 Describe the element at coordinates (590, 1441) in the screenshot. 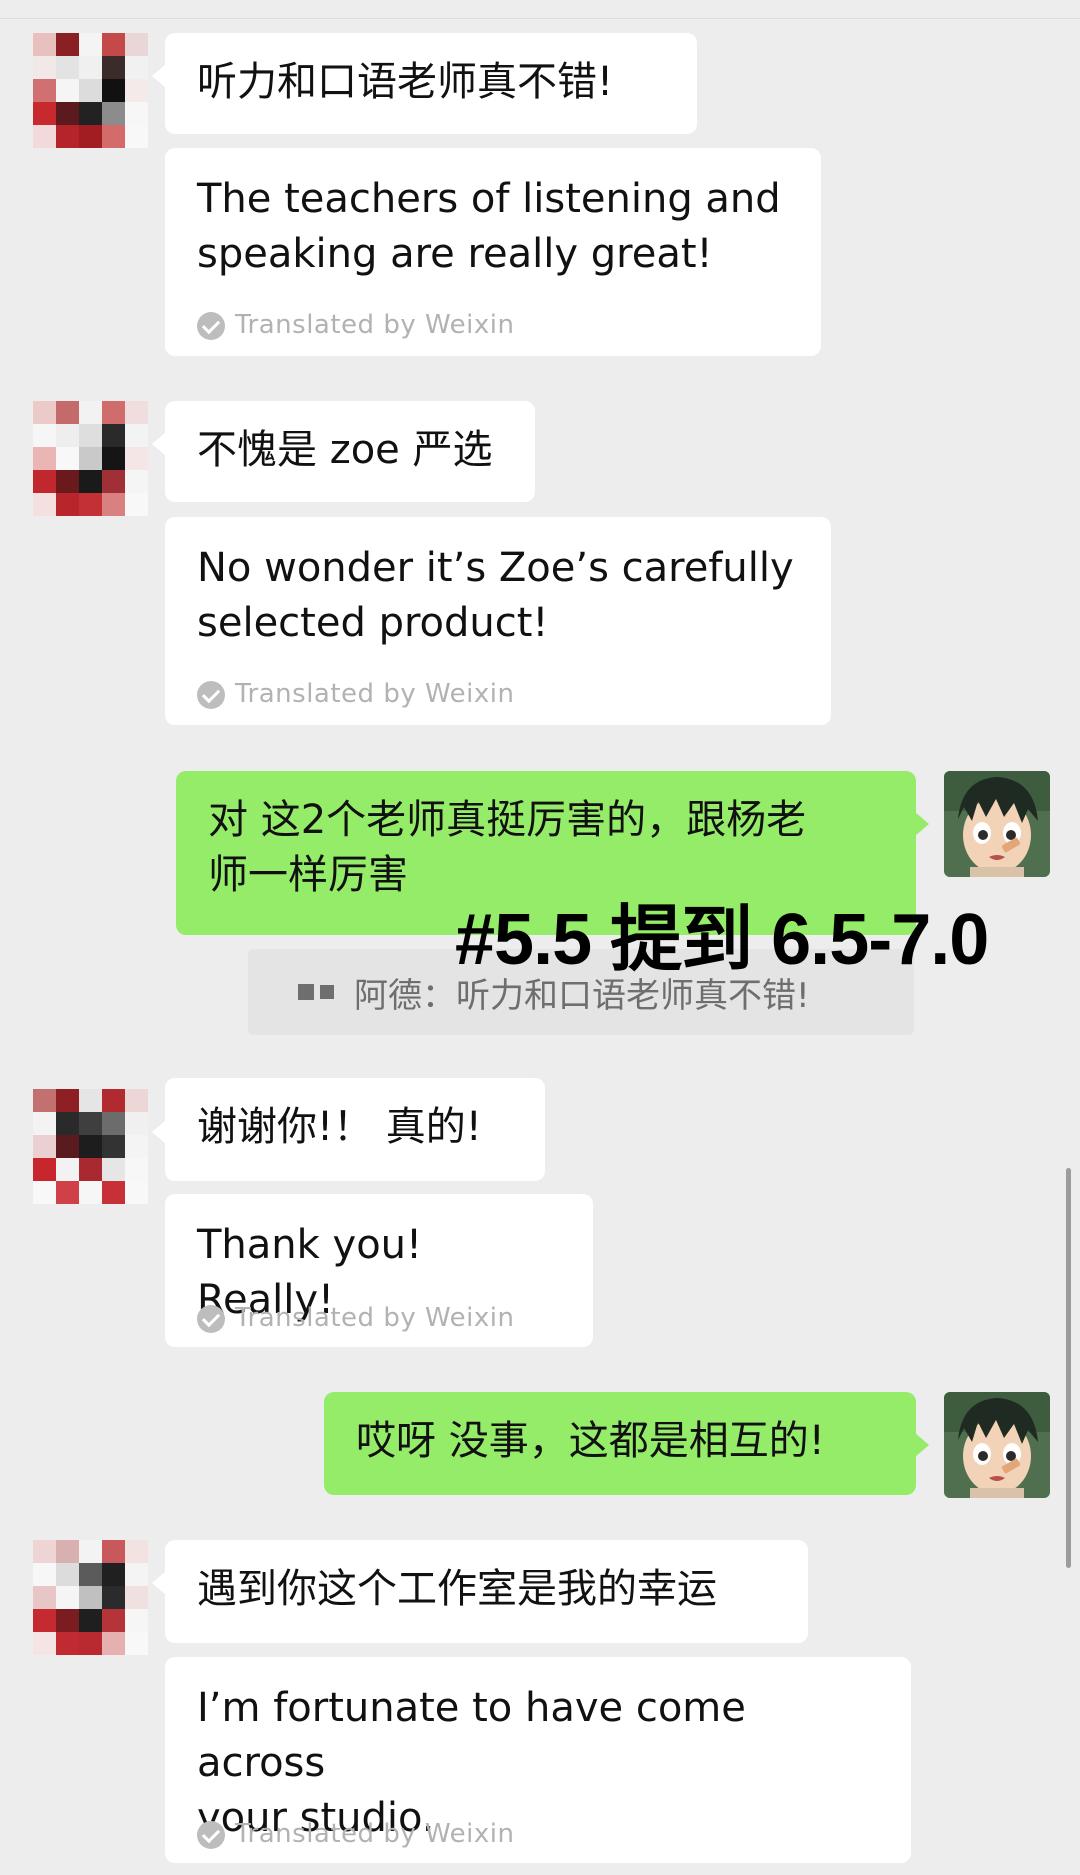

I see `message-text: 哎呀 没事，这都是相互的!` at that location.